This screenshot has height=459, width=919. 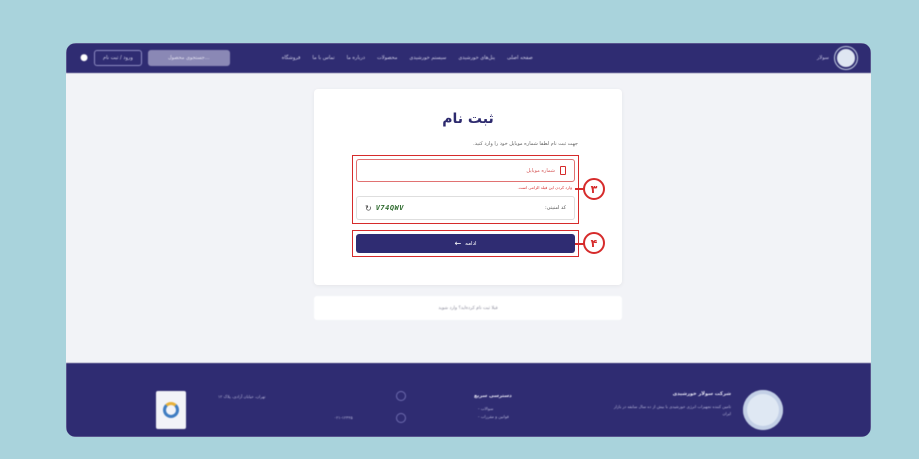 I want to click on phone-icon, so click(x=401, y=418).